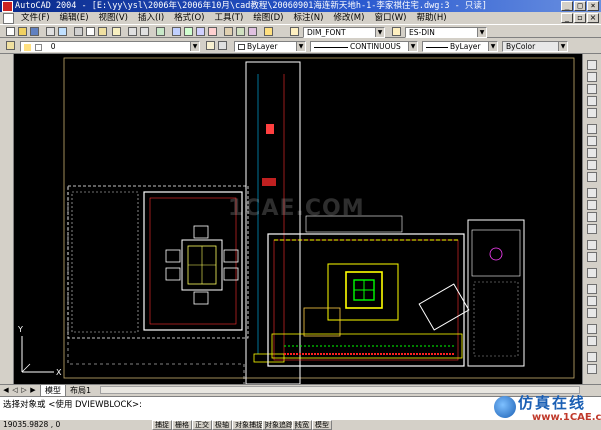 This screenshot has width=601, height=430. I want to click on offset-icon, so click(592, 101).